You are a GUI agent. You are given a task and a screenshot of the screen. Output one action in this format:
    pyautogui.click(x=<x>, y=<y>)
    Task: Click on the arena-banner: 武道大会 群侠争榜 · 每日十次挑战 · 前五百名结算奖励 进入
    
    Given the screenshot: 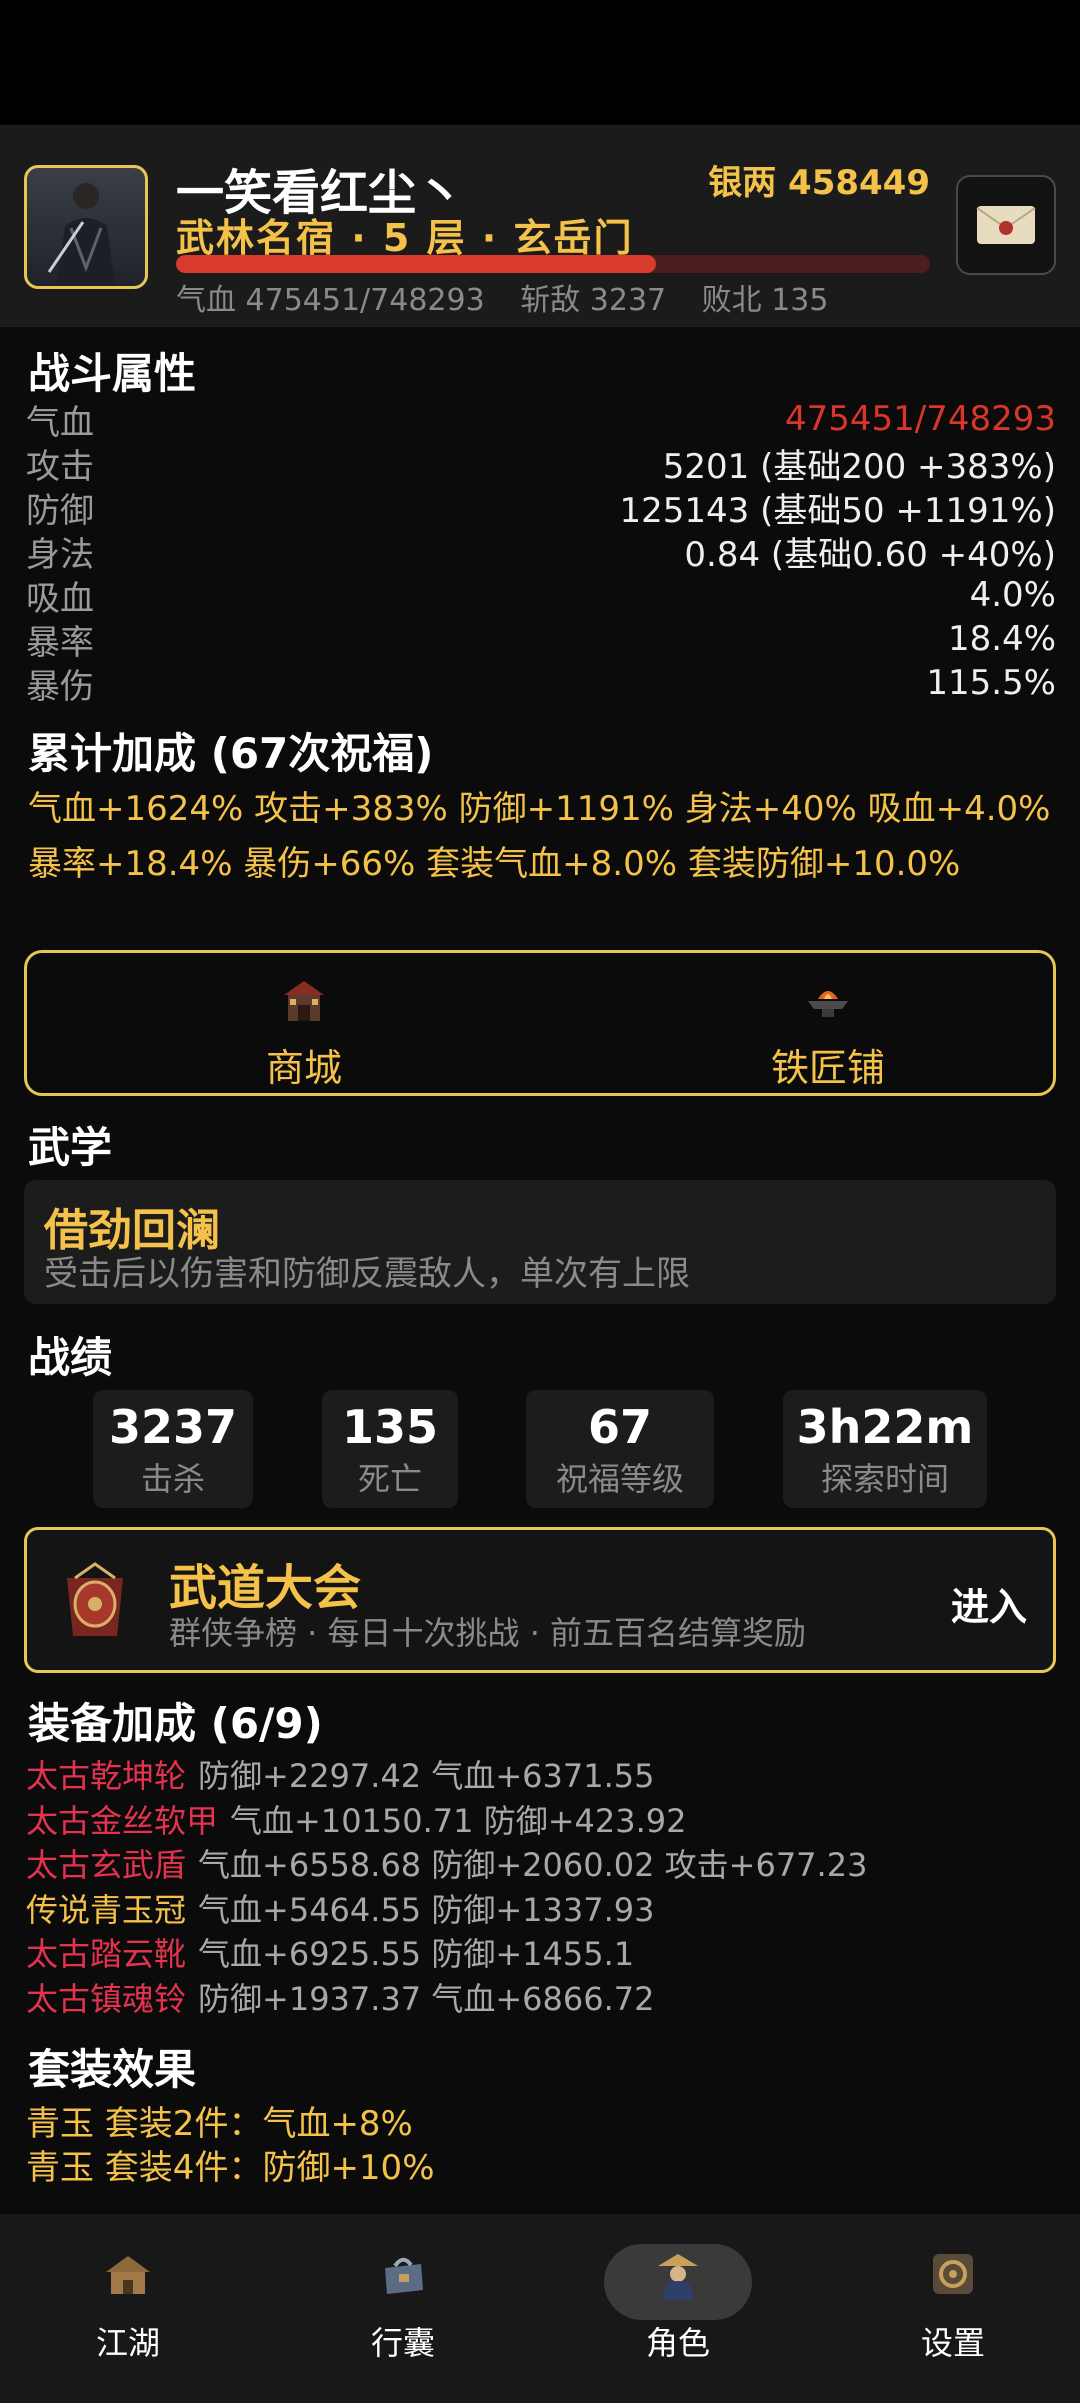 What is the action you would take?
    pyautogui.click(x=540, y=1600)
    